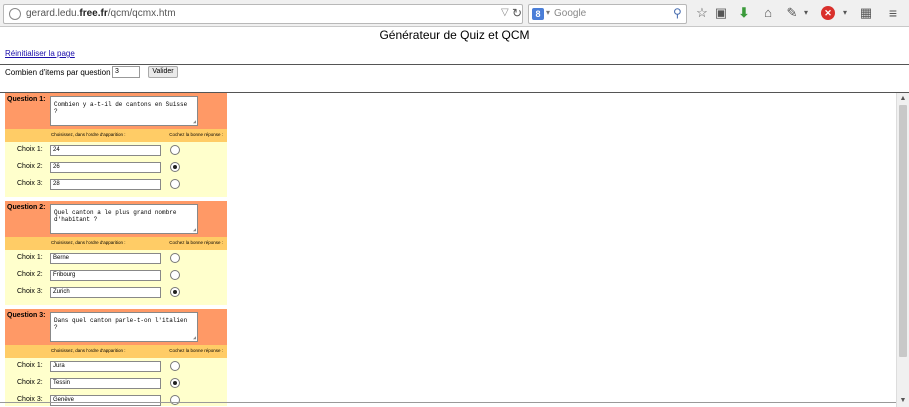  What do you see at coordinates (105, 383) in the screenshot?
I see `choice-input: Tessin` at bounding box center [105, 383].